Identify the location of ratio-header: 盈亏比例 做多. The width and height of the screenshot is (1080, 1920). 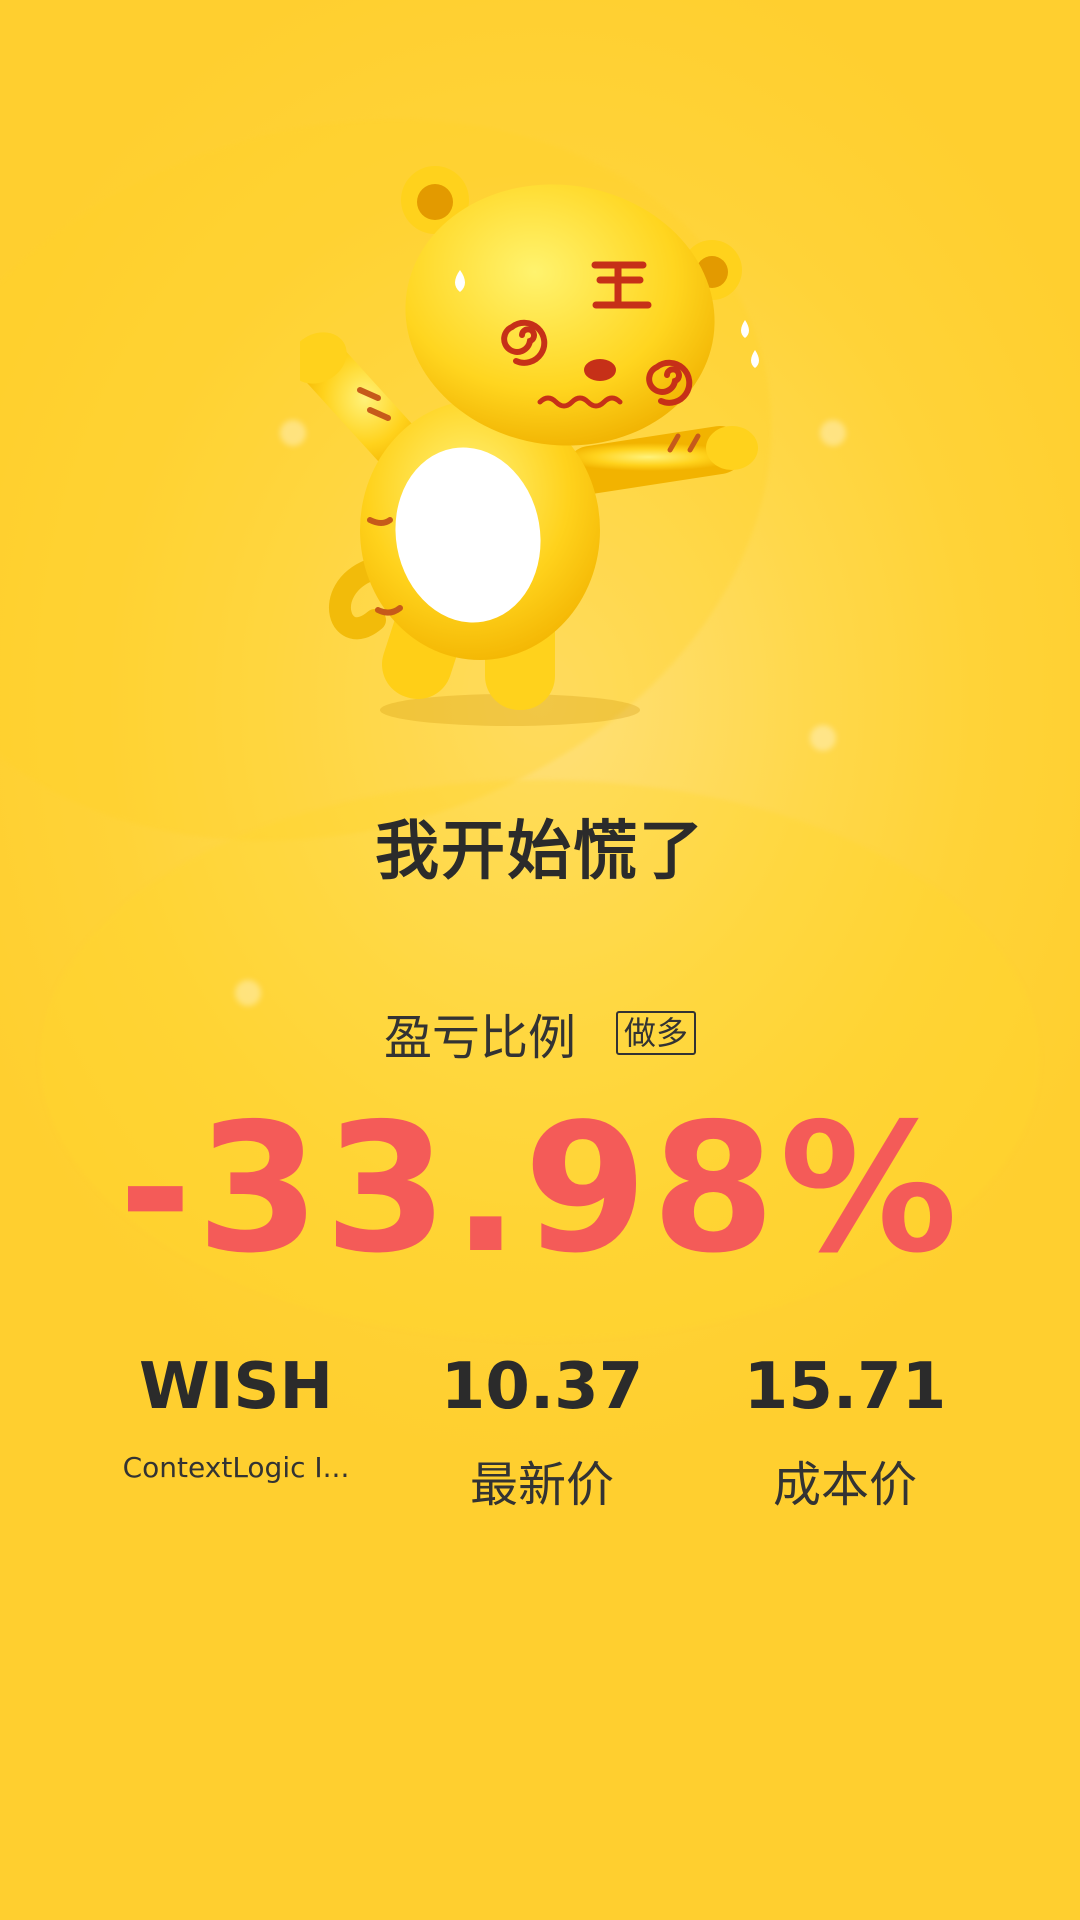
(540, 1033).